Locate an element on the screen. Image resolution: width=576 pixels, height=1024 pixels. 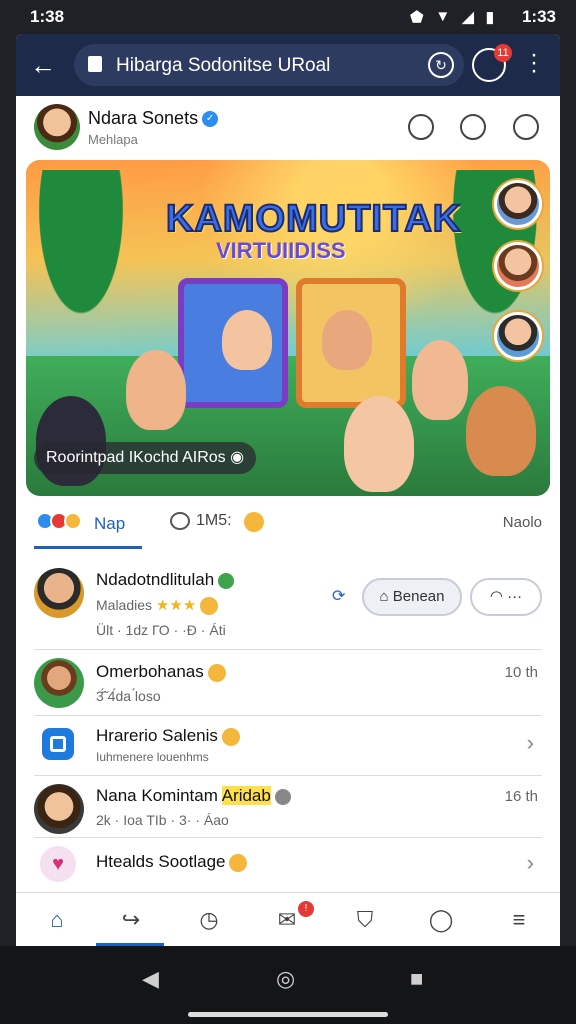
shield-icon: ⬟ is located at coordinates (417, 17).